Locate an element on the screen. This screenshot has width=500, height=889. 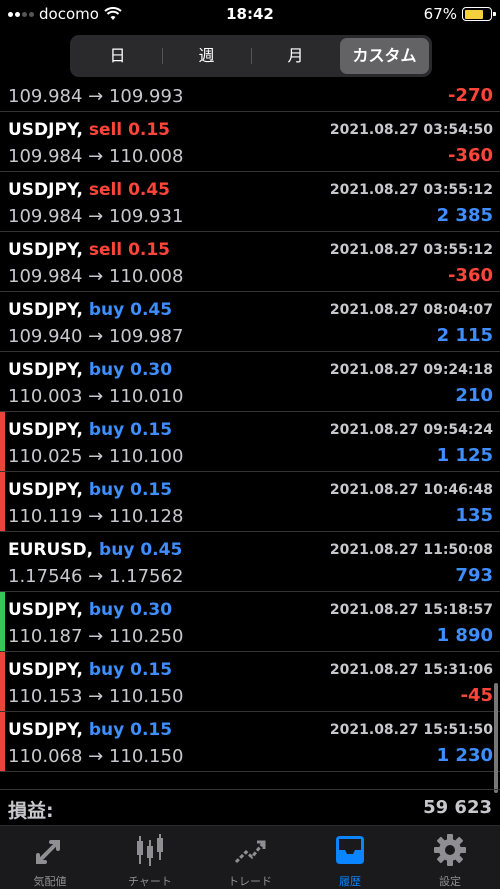
trade-prices: 109.984 → 109.993 is located at coordinates (96, 96).